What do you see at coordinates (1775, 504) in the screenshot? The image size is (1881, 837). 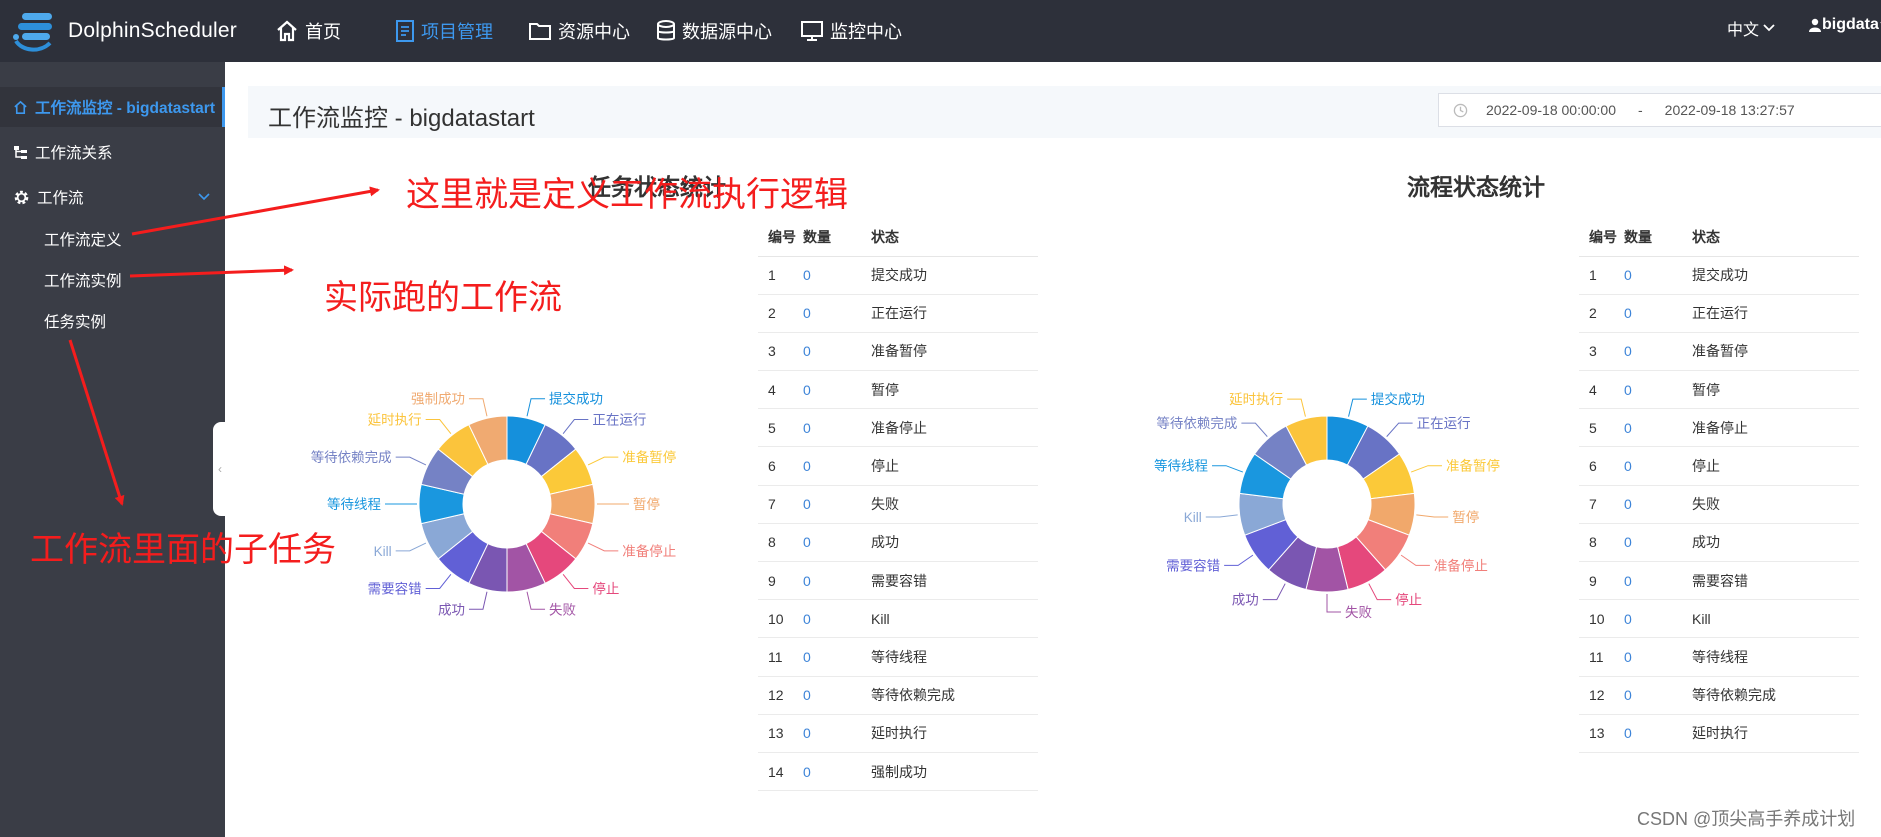 I see `cell-state: 失败` at bounding box center [1775, 504].